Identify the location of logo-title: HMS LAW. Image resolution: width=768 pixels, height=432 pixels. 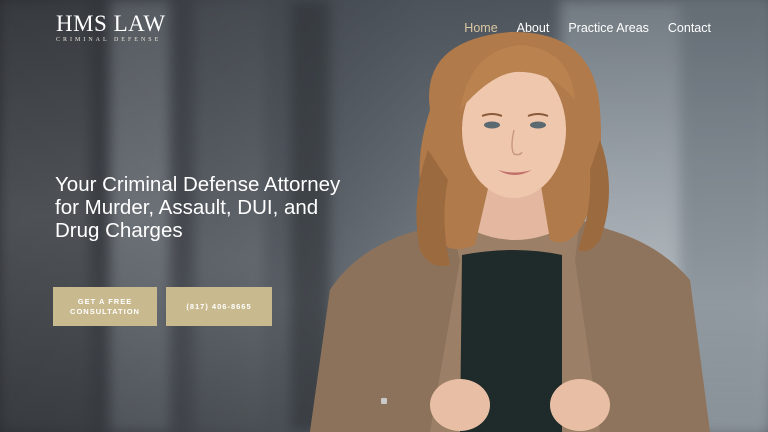
(111, 23).